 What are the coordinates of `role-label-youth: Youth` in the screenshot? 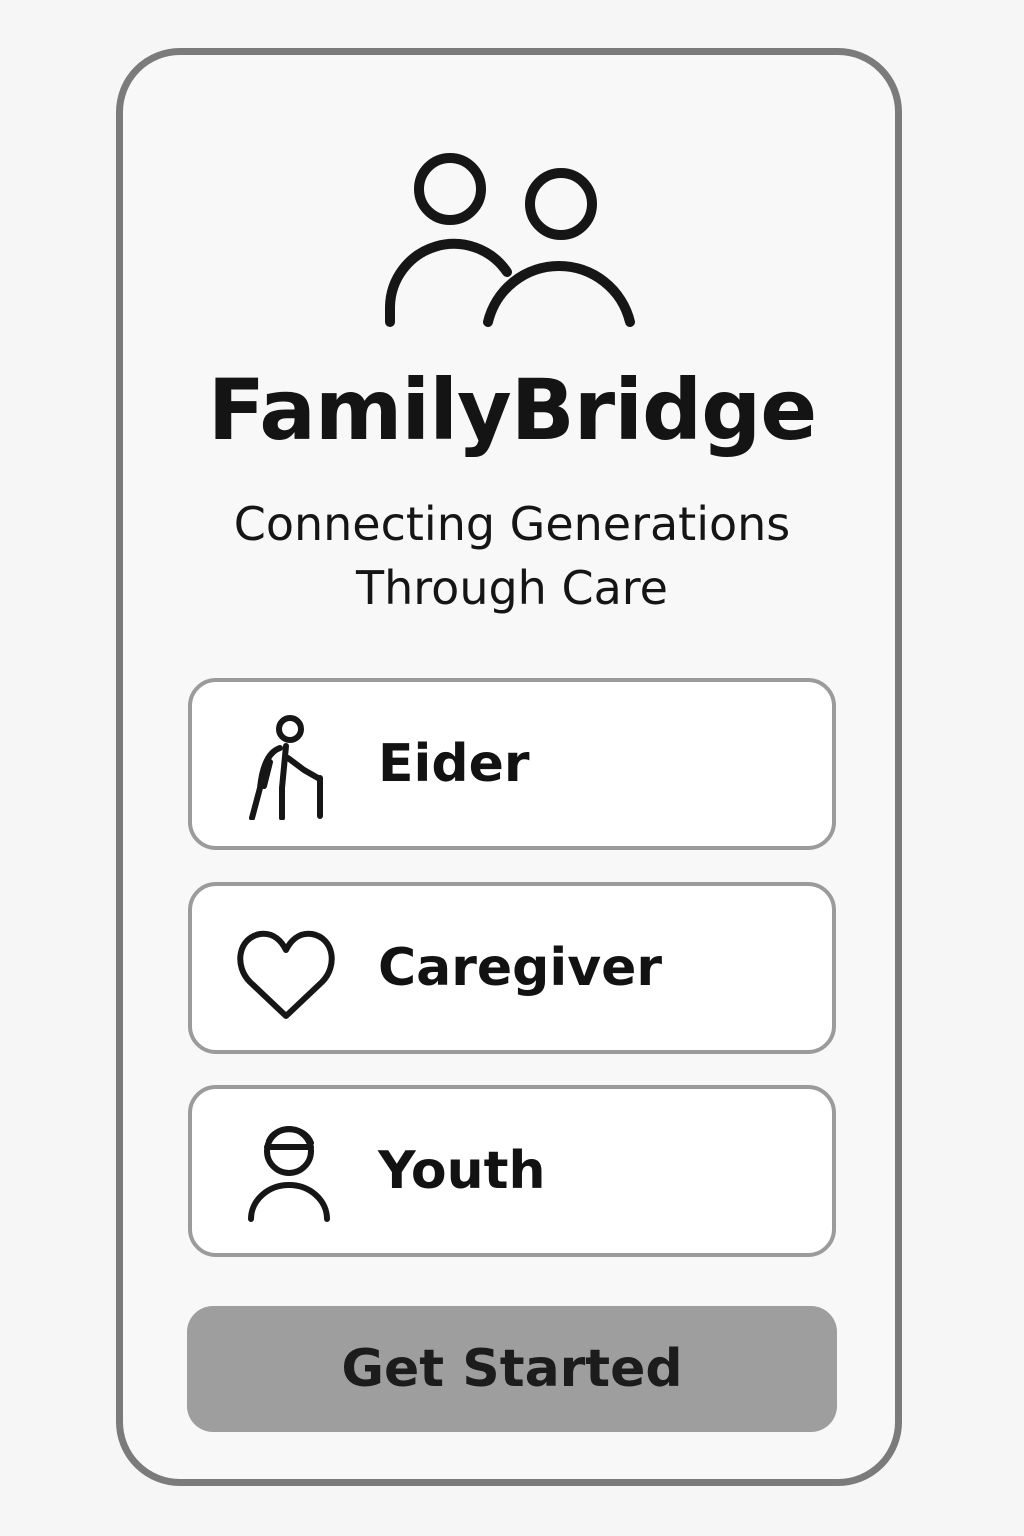 It's located at (462, 1171).